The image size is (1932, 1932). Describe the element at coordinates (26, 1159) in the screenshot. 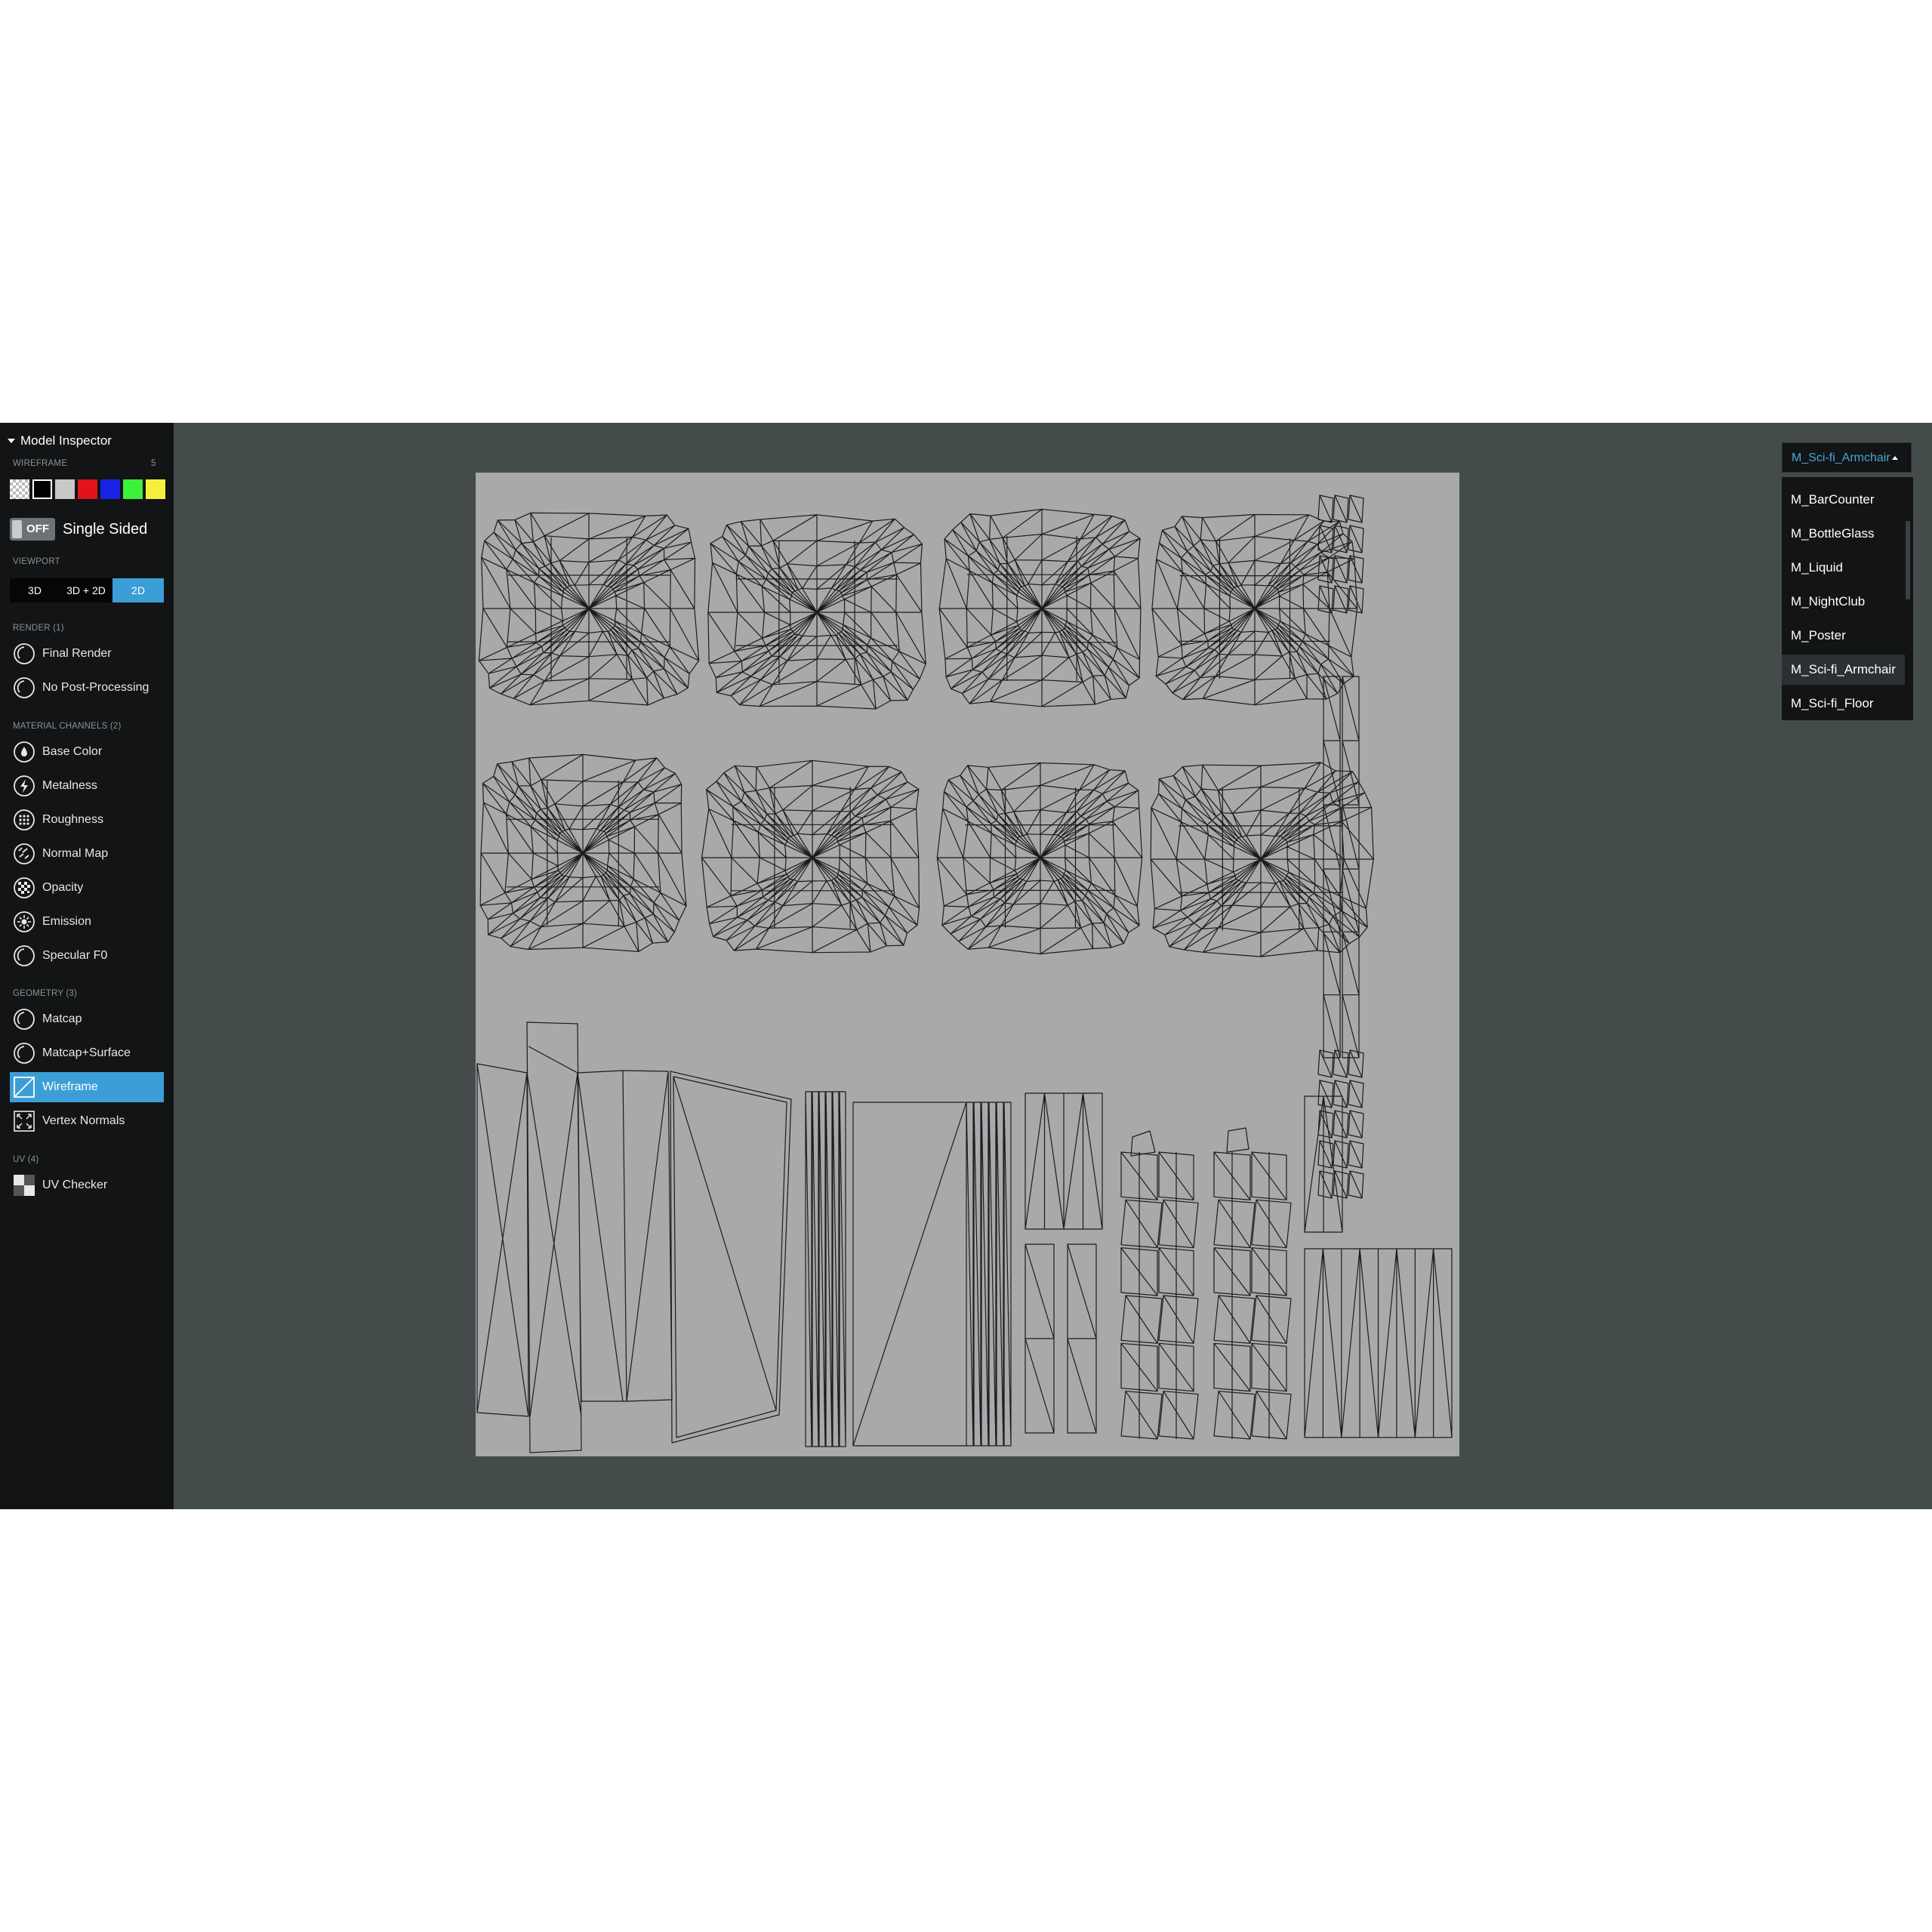

I see `uv-section-label: UV (4)` at that location.